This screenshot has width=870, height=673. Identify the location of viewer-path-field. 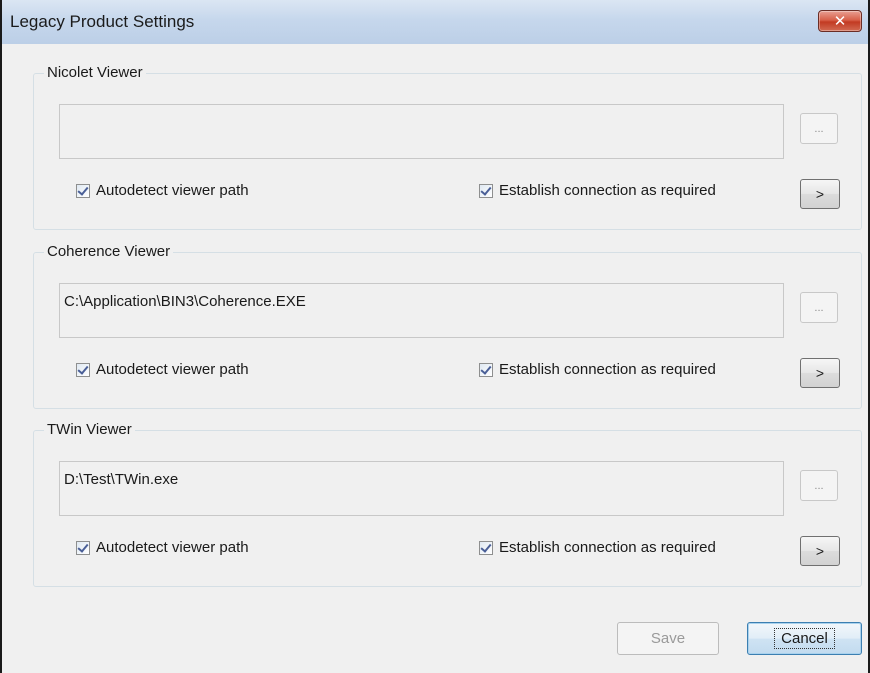
(421, 131).